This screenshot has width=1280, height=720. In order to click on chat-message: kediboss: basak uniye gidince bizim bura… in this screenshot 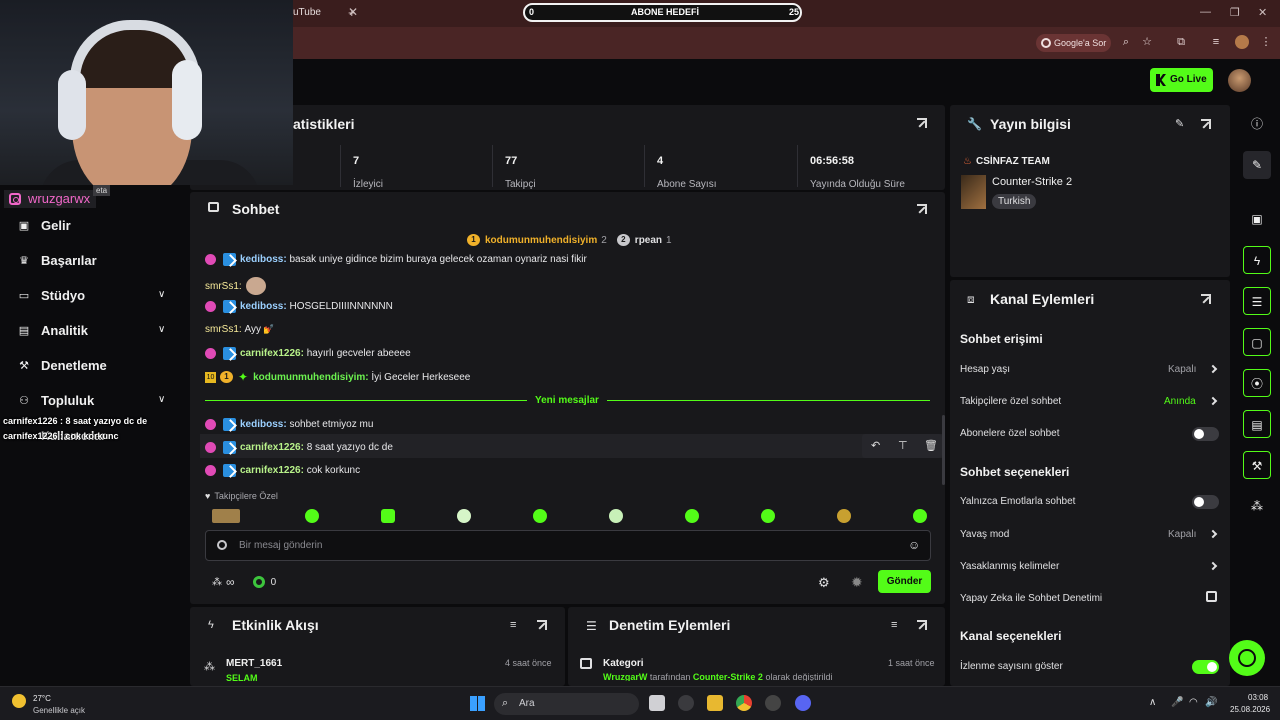, I will do `click(396, 259)`.